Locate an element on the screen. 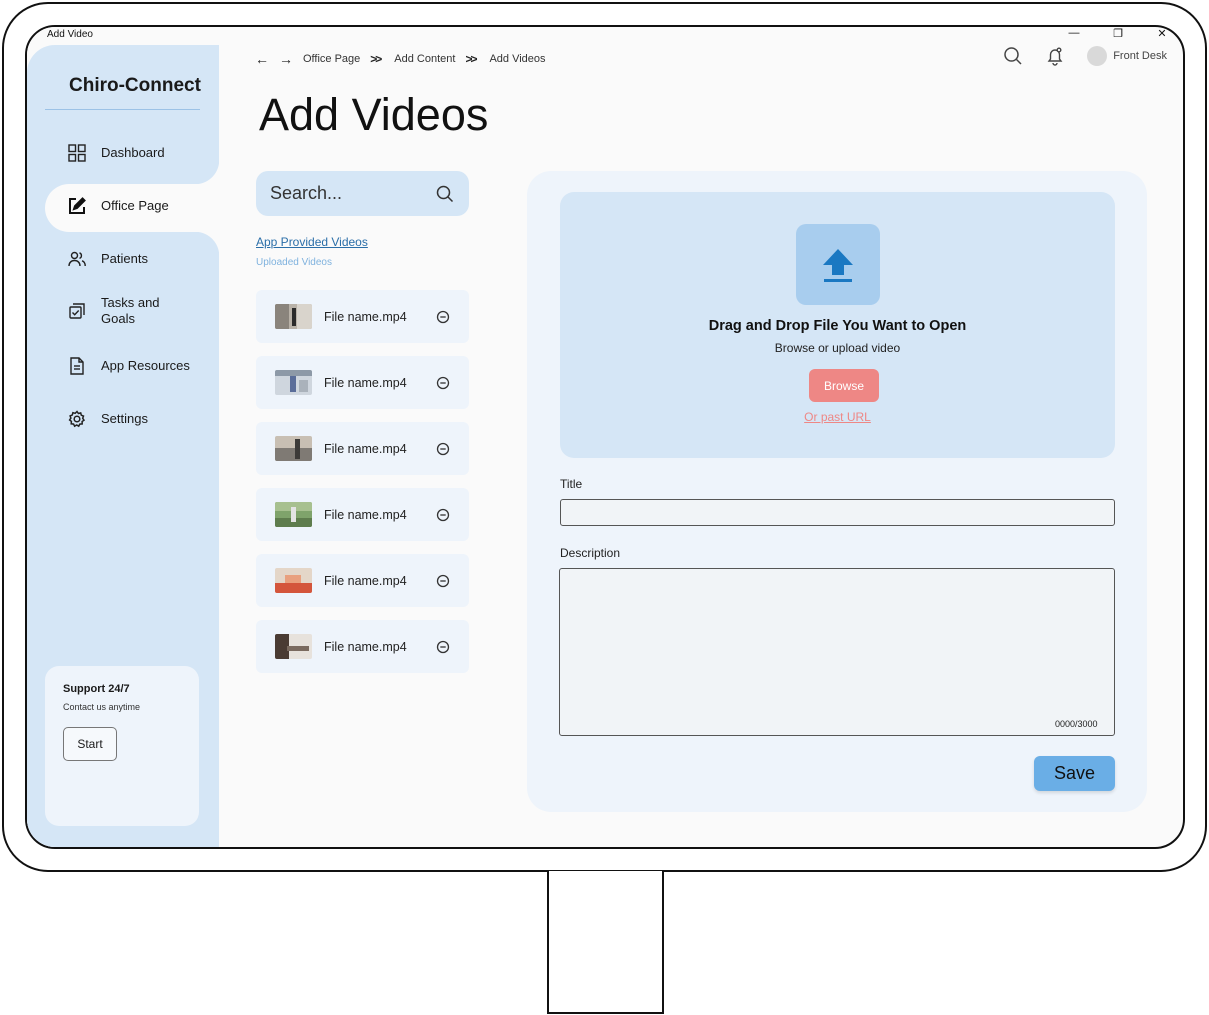 The height and width of the screenshot is (1015, 1209). dropzone-title: Drag and Drop File You Want to Open is located at coordinates (837, 326).